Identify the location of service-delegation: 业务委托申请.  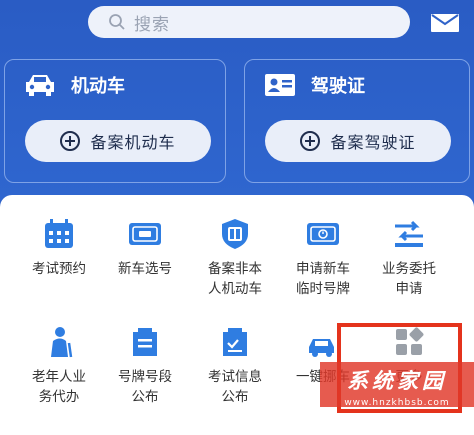
(409, 258).